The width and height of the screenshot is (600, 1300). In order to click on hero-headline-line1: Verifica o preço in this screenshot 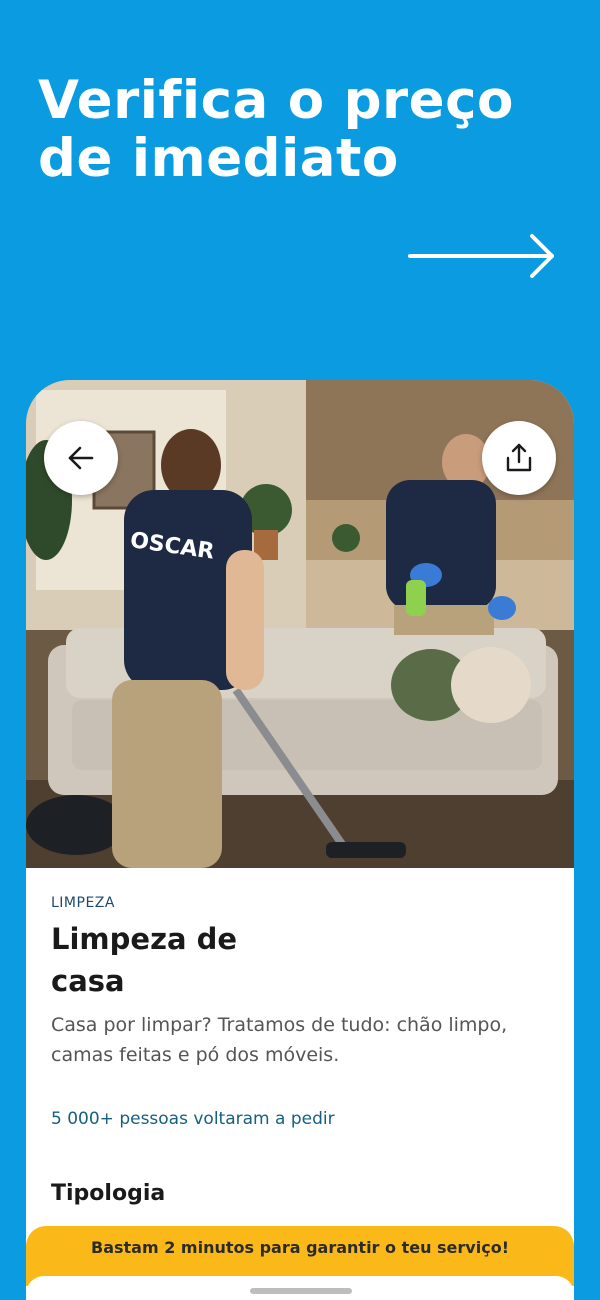, I will do `click(276, 100)`.